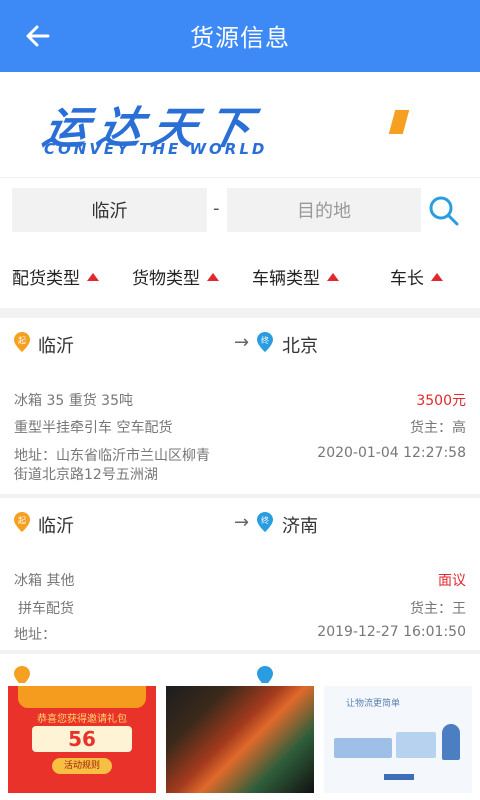 The width and height of the screenshot is (480, 800). Describe the element at coordinates (451, 742) in the screenshot. I see `worker-illustration` at that location.